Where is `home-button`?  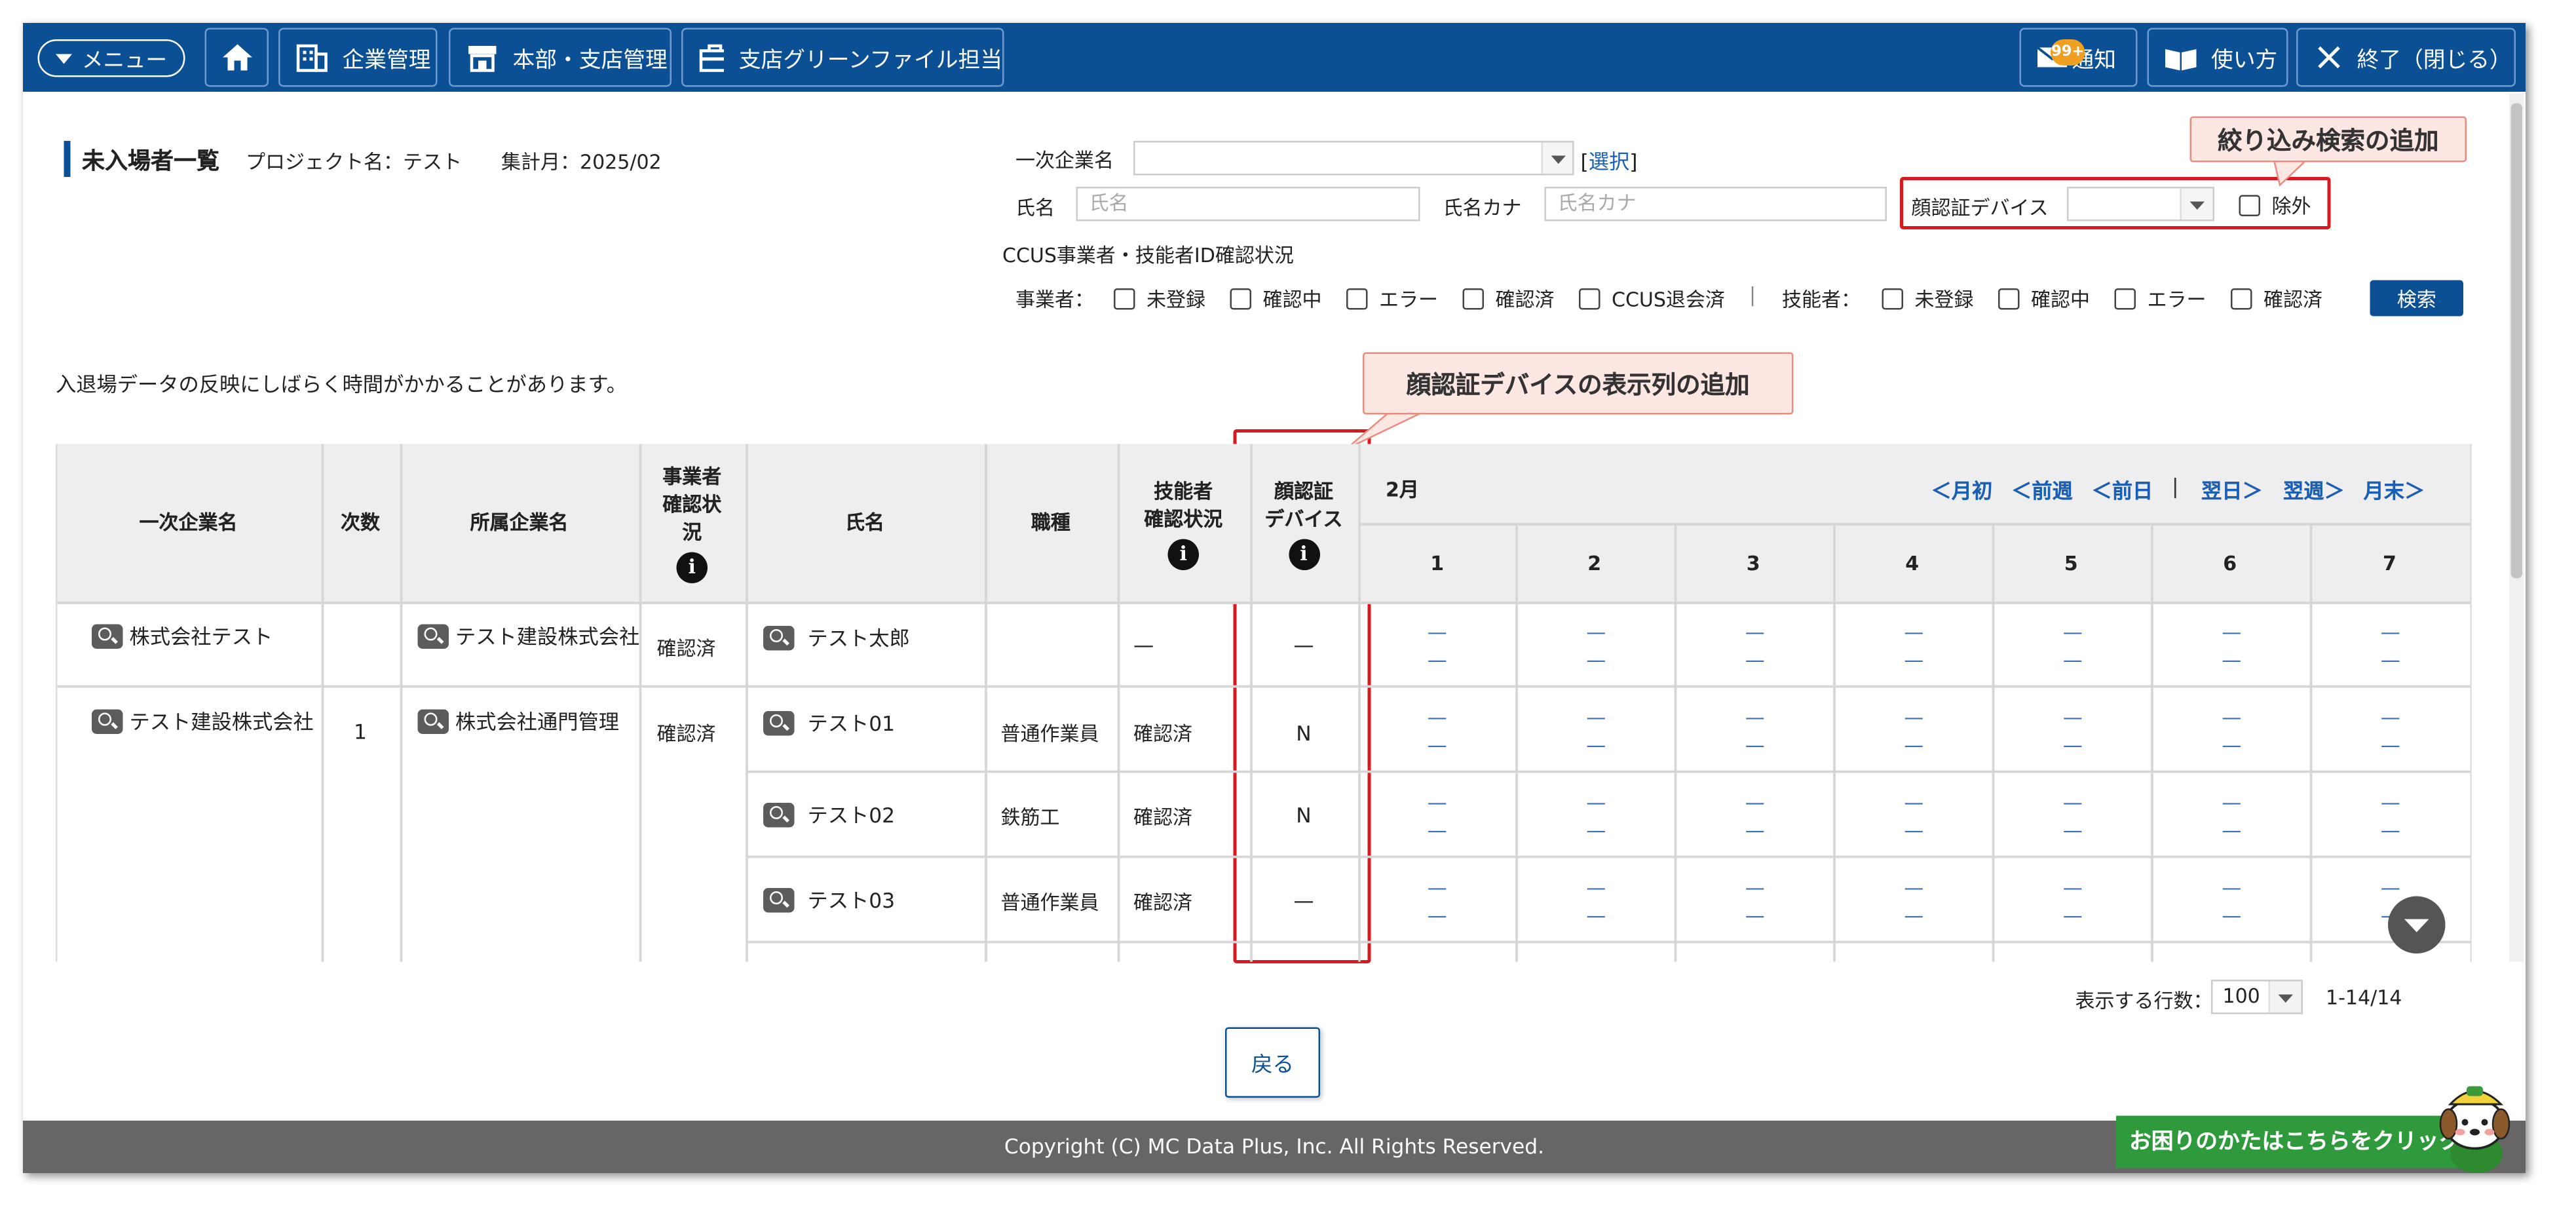
home-button is located at coordinates (237, 57).